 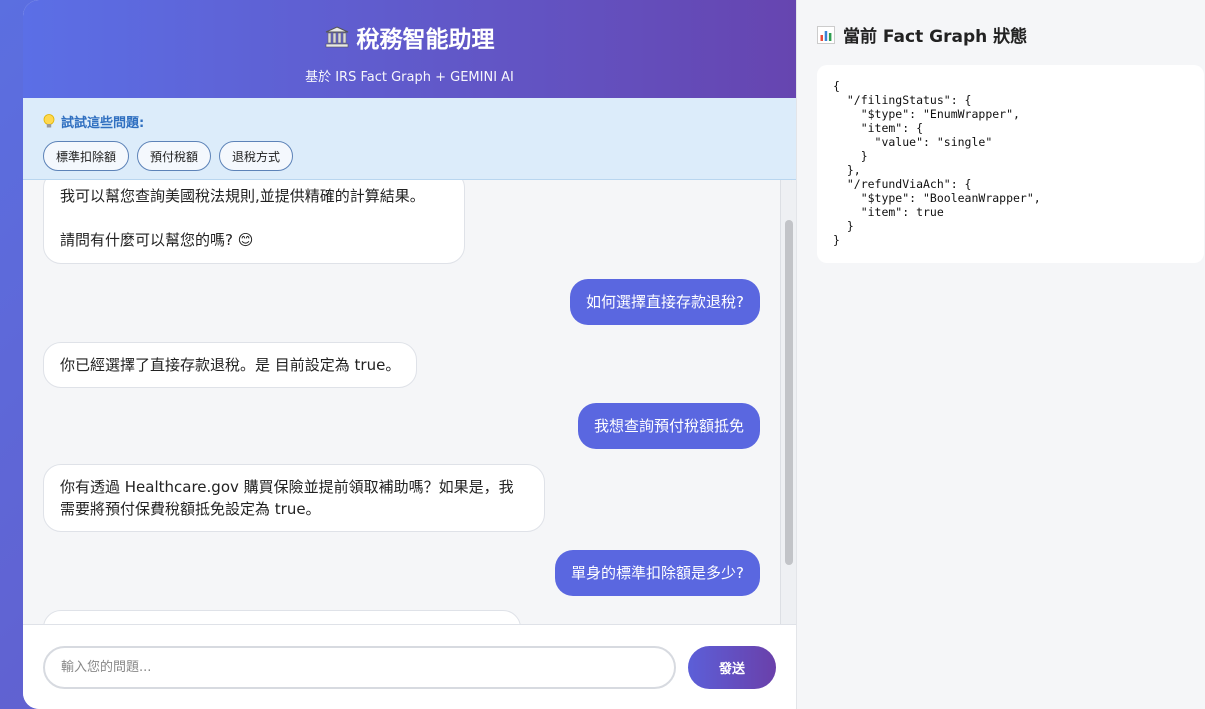 I want to click on scrollbar, so click(x=788, y=402).